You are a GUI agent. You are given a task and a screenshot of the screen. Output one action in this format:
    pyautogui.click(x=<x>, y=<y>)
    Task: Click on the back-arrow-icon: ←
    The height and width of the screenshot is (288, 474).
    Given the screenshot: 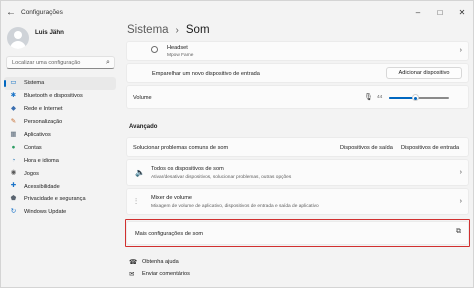 What is the action you would take?
    pyautogui.click(x=11, y=12)
    